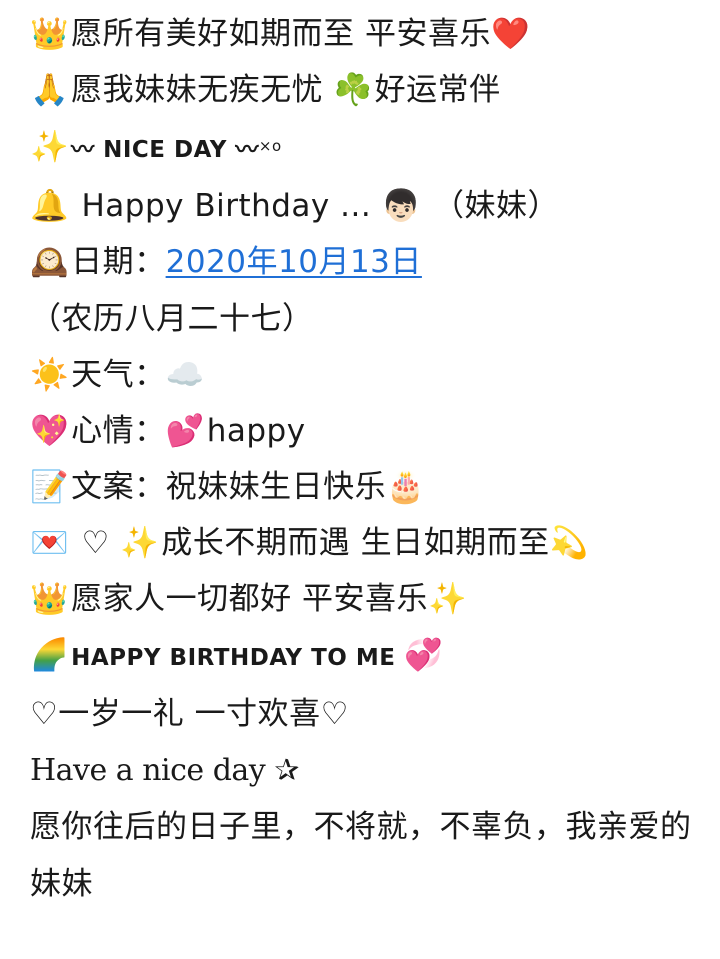 The width and height of the screenshot is (720, 959). Describe the element at coordinates (510, 34) in the screenshot. I see `red-heart-icon: ❤️` at that location.